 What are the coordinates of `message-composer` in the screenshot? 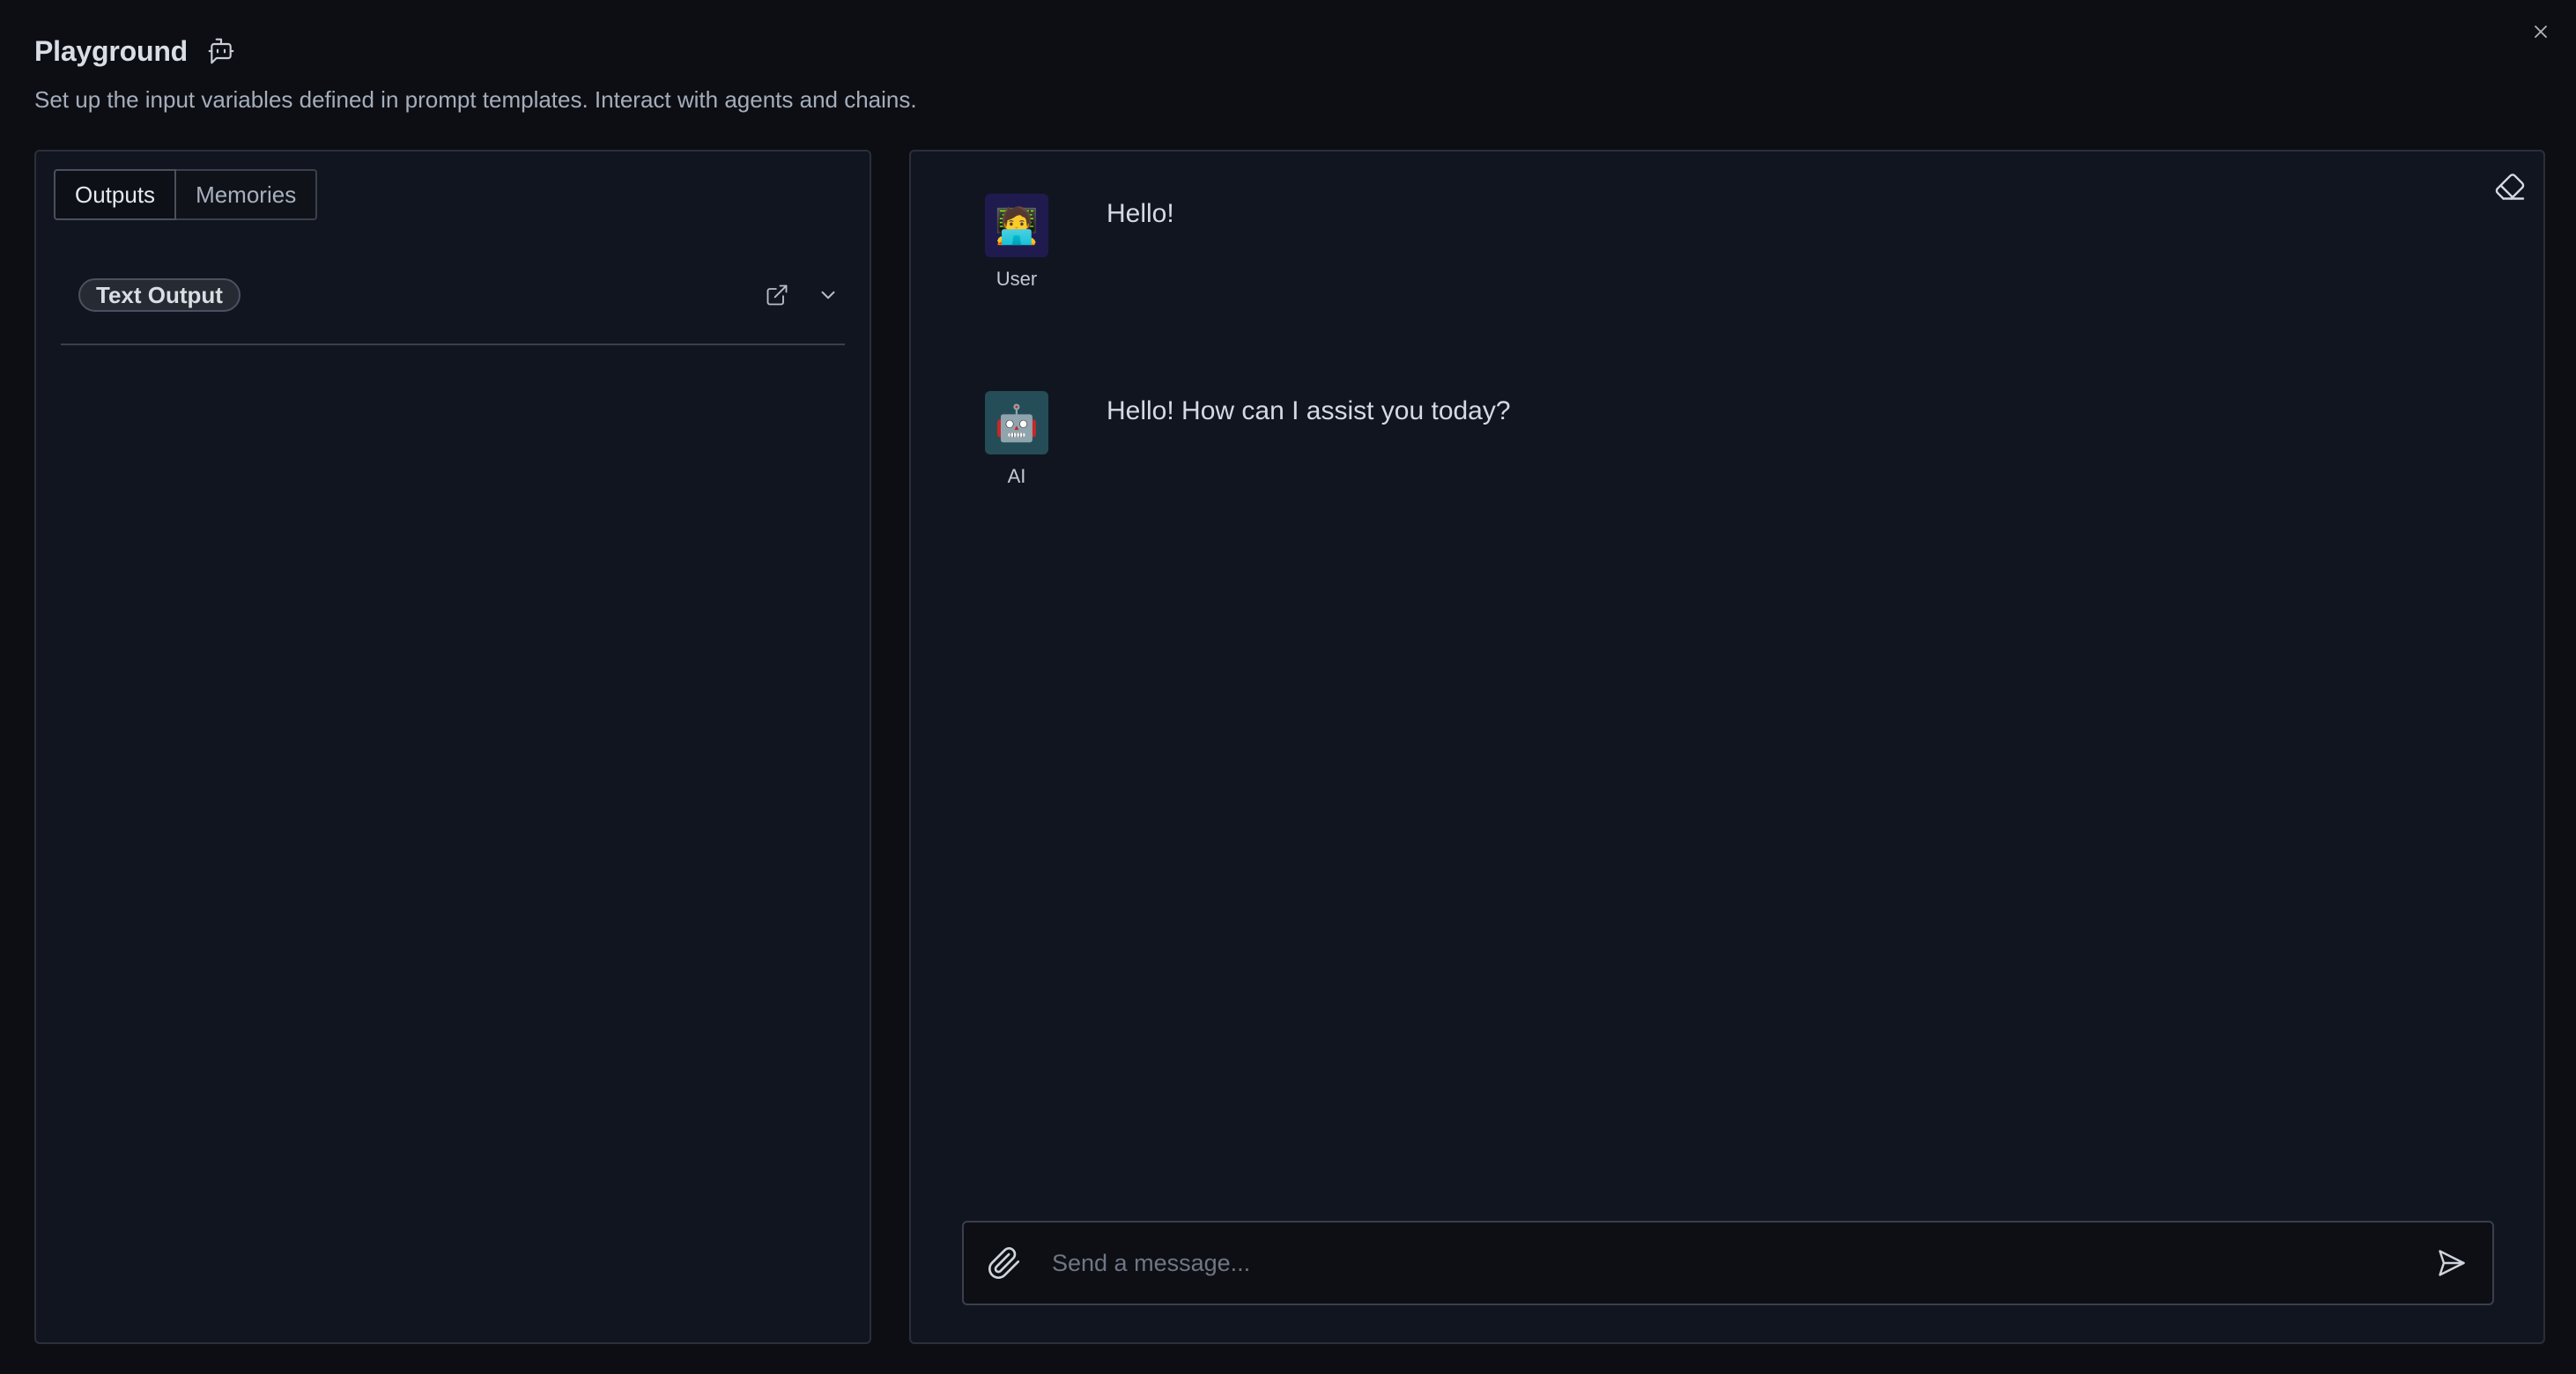 It's located at (1728, 1263).